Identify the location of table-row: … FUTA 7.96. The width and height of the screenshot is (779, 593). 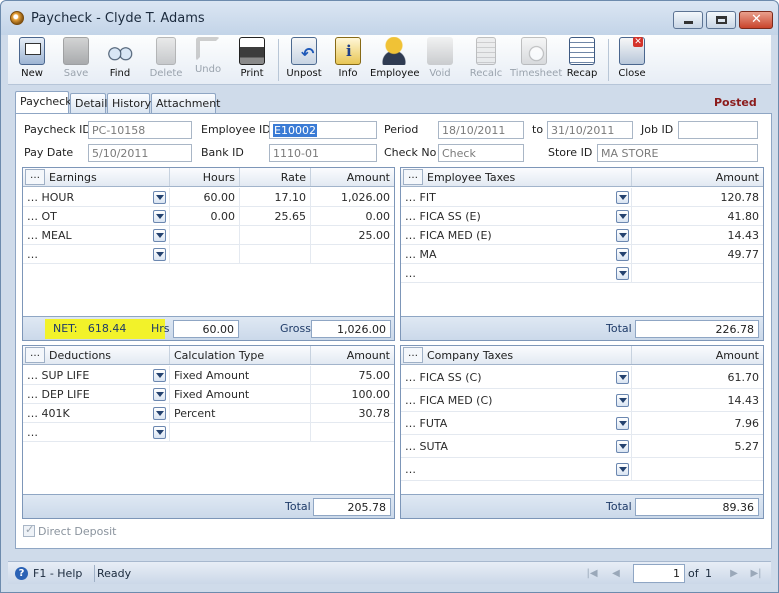
(582, 423).